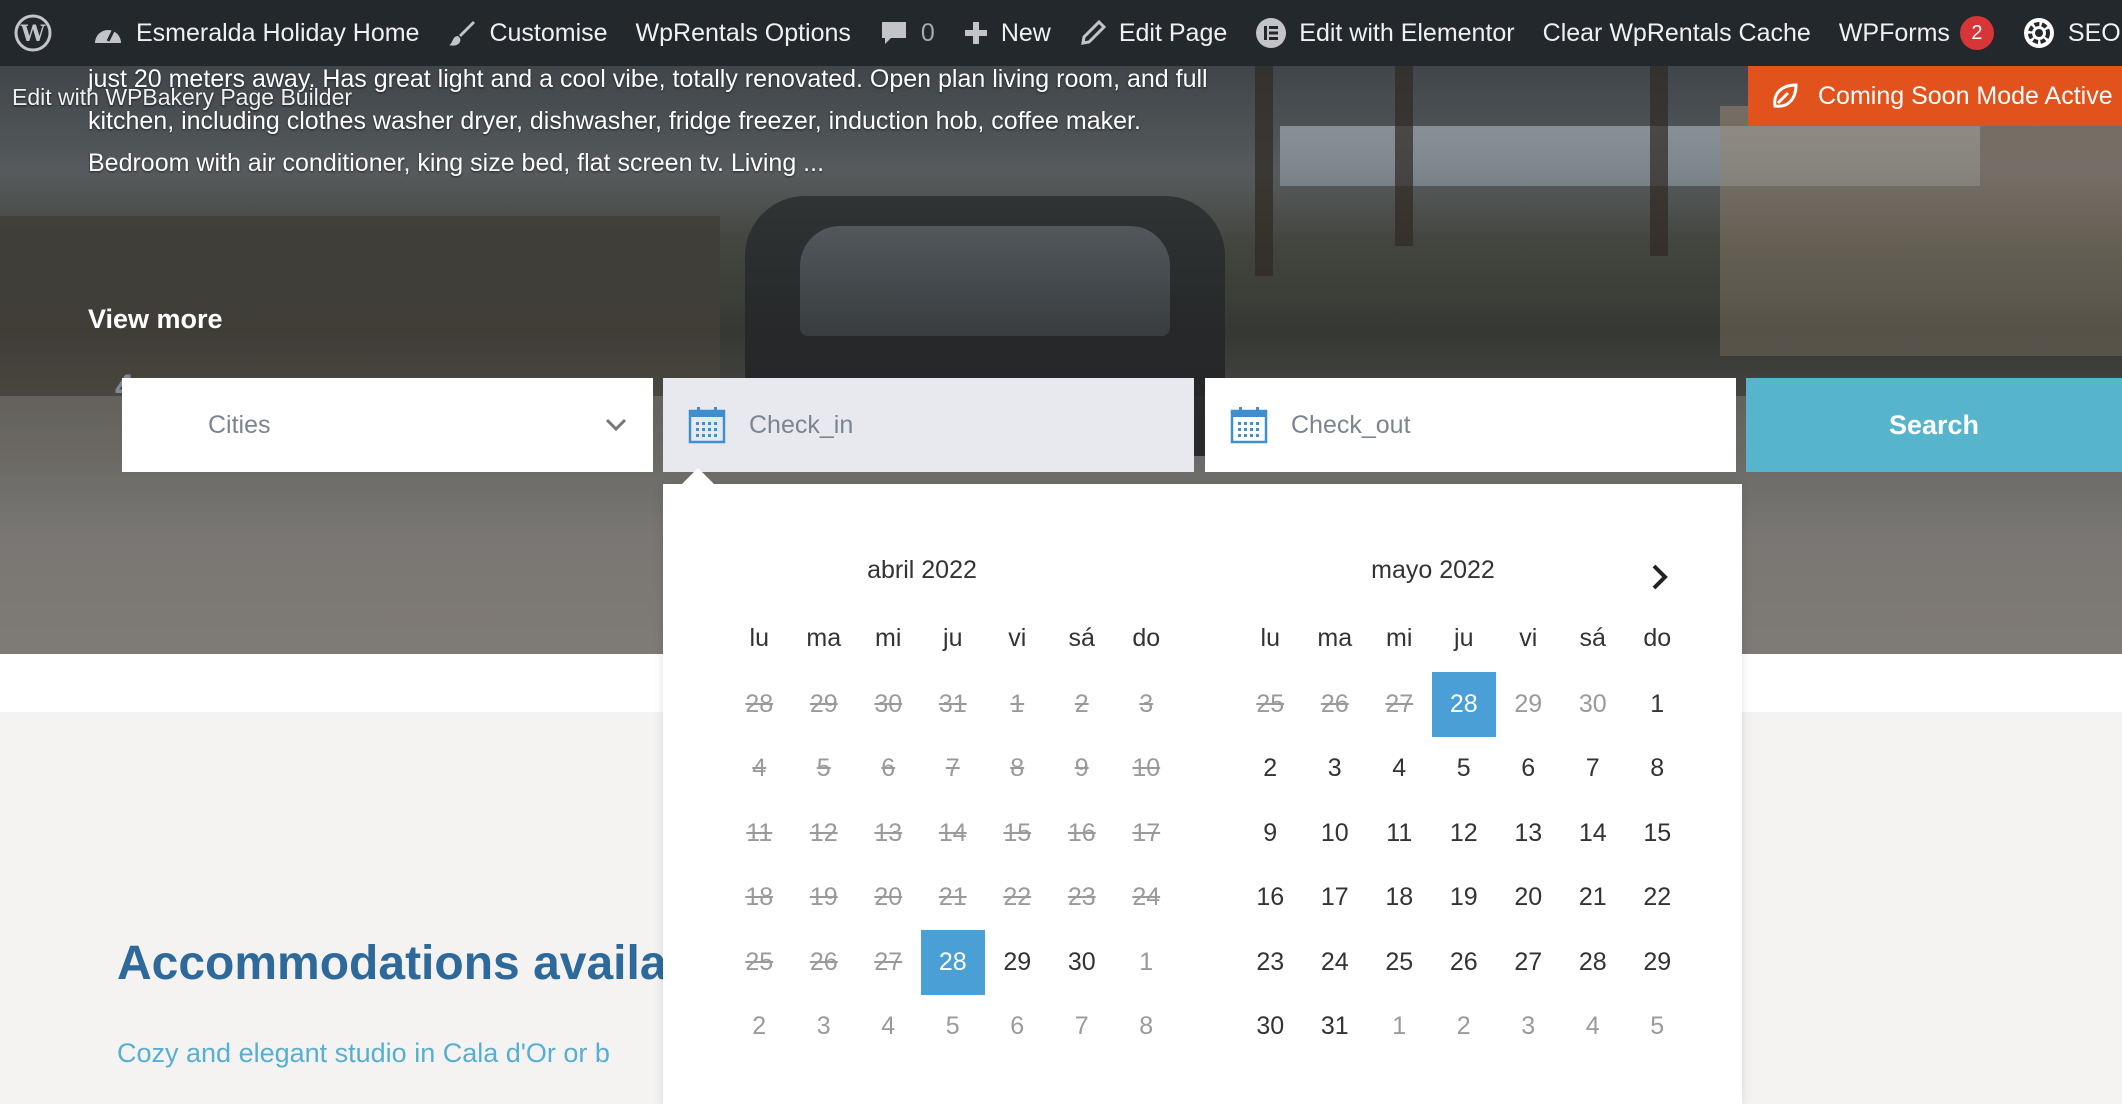 This screenshot has height=1104, width=2122. Describe the element at coordinates (1153, 33) in the screenshot. I see `edit-page-link: Edit Page` at that location.